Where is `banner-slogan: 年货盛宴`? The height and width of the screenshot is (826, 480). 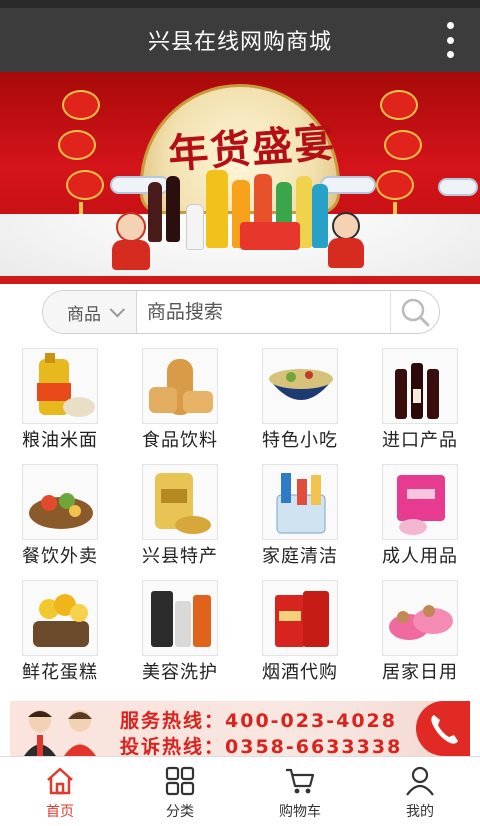 banner-slogan: 年货盛宴 is located at coordinates (252, 148).